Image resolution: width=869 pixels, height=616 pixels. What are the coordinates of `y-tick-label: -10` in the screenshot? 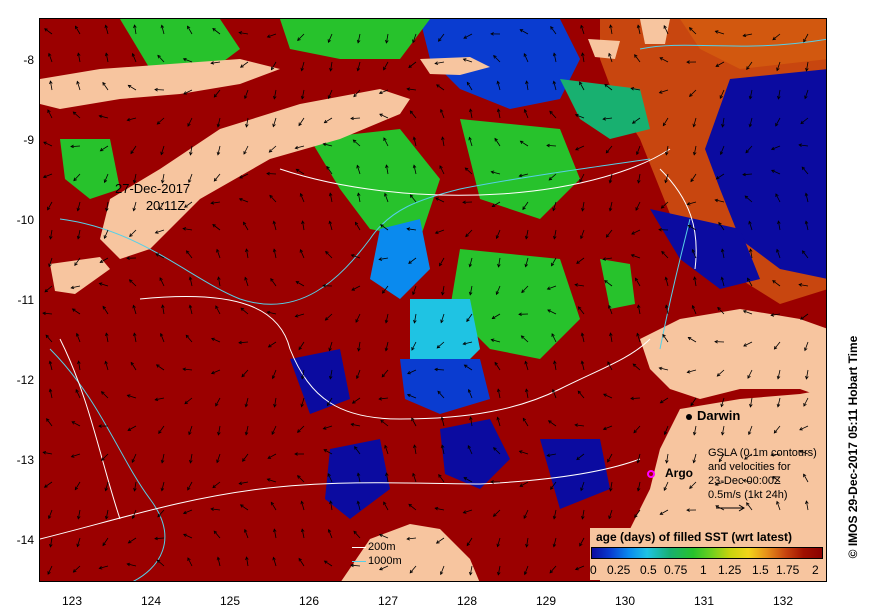 It's located at (25, 220).